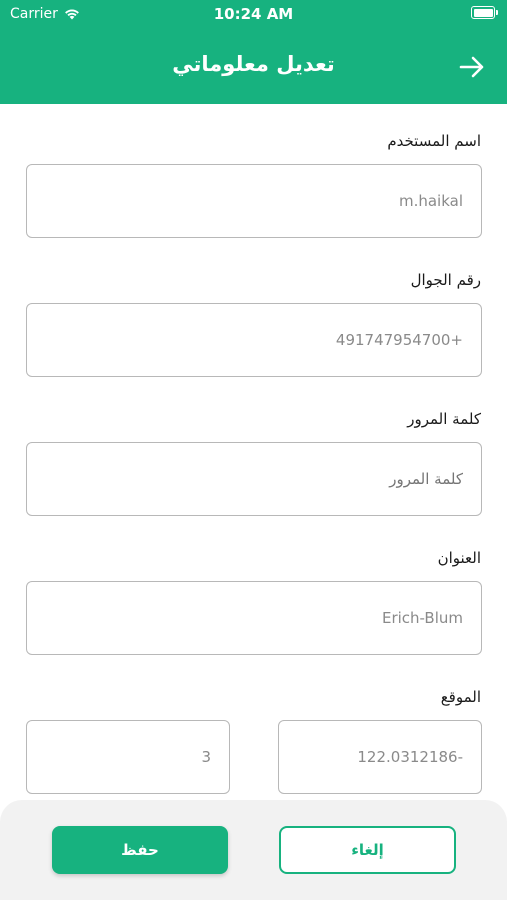 The image size is (507, 900). I want to click on mobile-label: رقم الجوال, so click(445, 280).